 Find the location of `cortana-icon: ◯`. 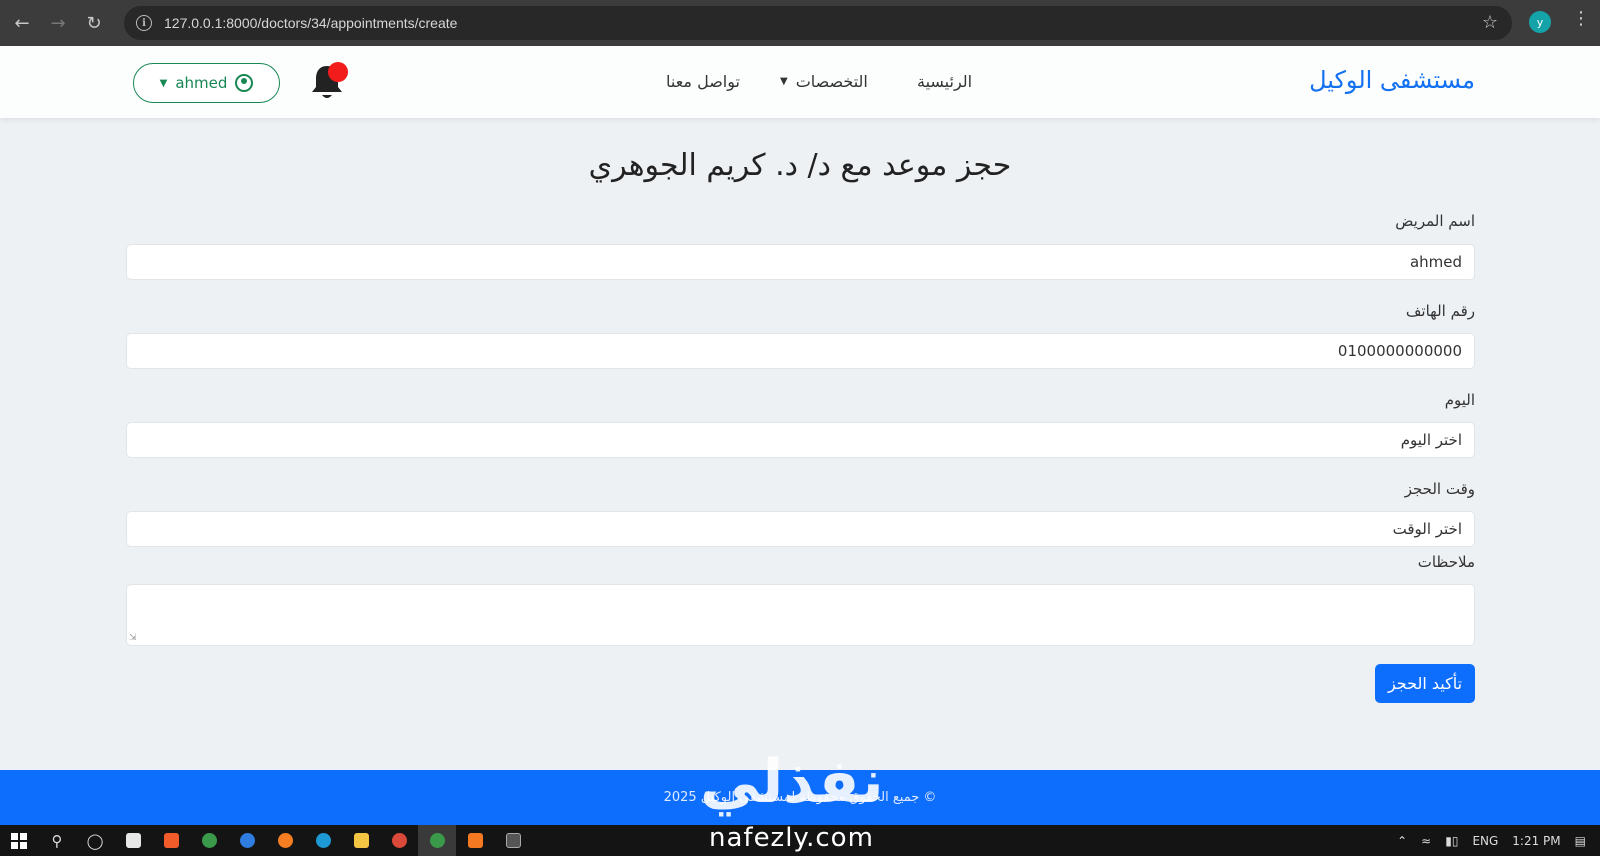

cortana-icon: ◯ is located at coordinates (95, 840).